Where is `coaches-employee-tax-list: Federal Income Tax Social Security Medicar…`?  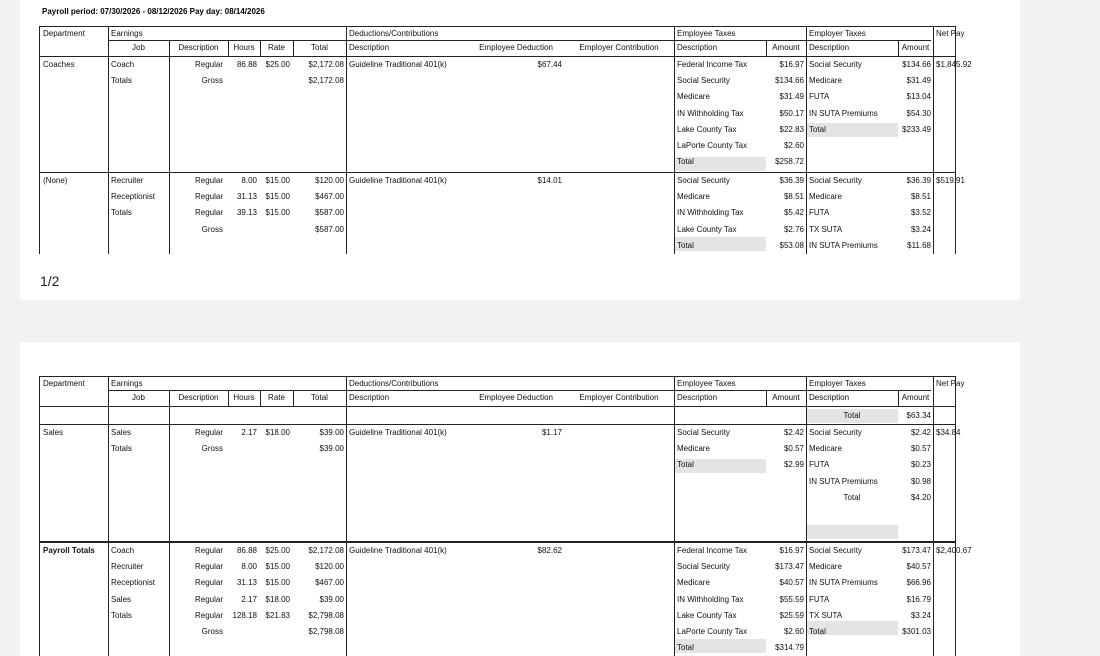 coaches-employee-tax-list: Federal Income Tax Social Security Medicar… is located at coordinates (712, 113).